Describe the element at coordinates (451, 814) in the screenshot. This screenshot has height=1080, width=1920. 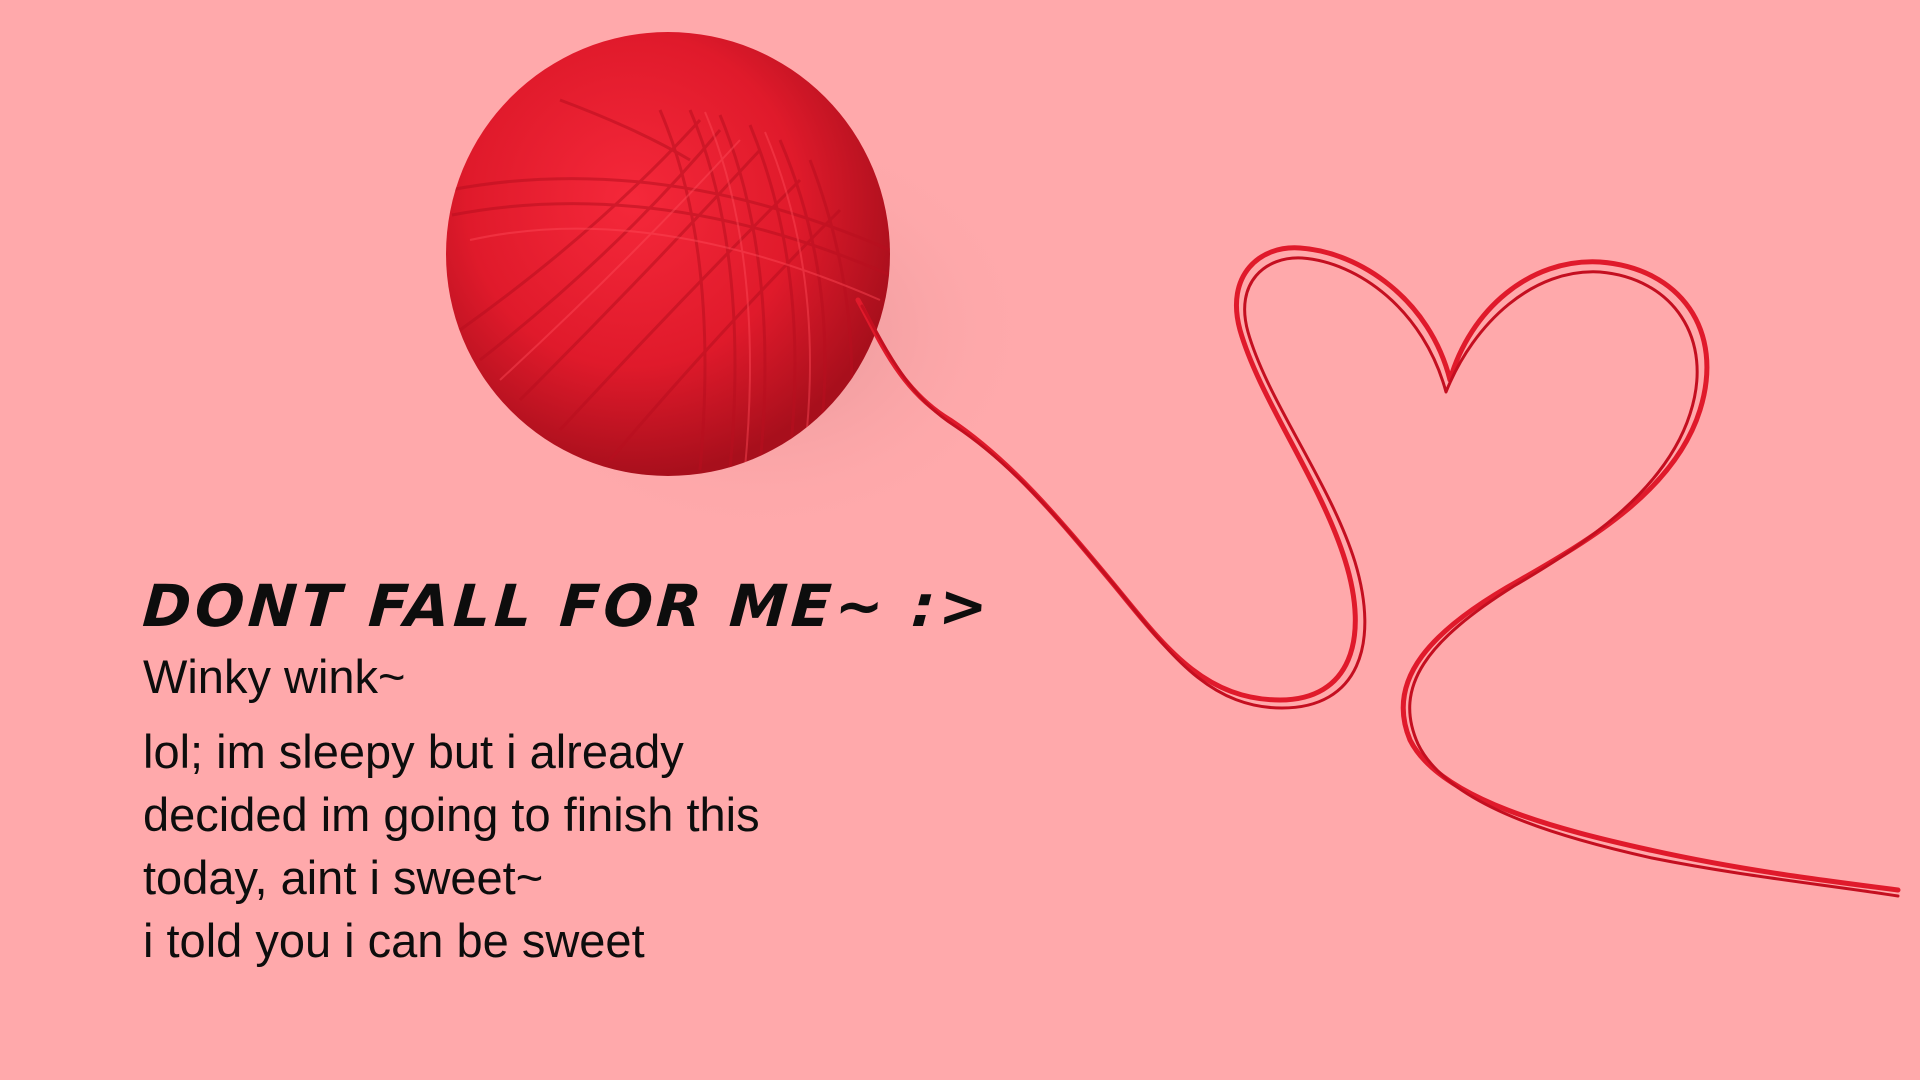
I see `body-line: decided im going to finish this` at that location.